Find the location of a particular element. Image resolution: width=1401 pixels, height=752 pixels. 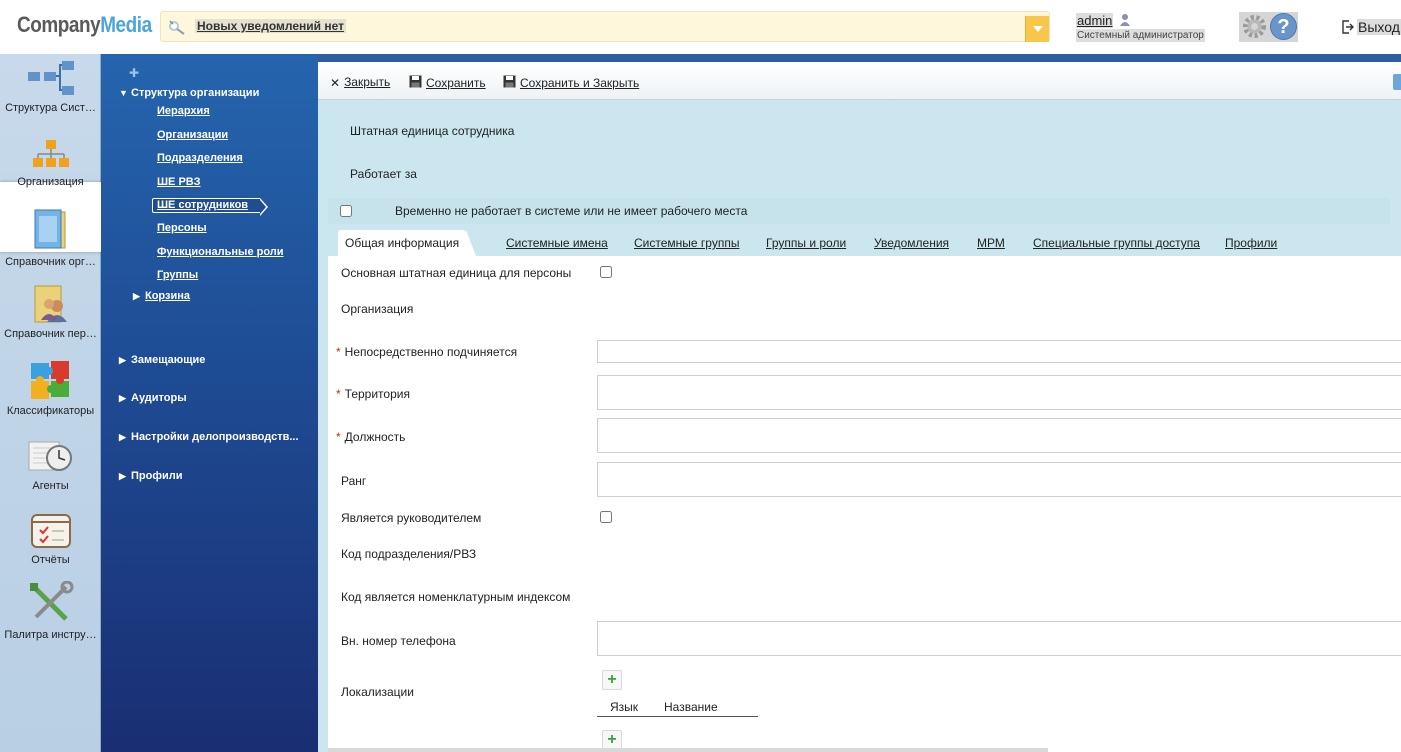

module-organization: Организация is located at coordinates (50, 163).